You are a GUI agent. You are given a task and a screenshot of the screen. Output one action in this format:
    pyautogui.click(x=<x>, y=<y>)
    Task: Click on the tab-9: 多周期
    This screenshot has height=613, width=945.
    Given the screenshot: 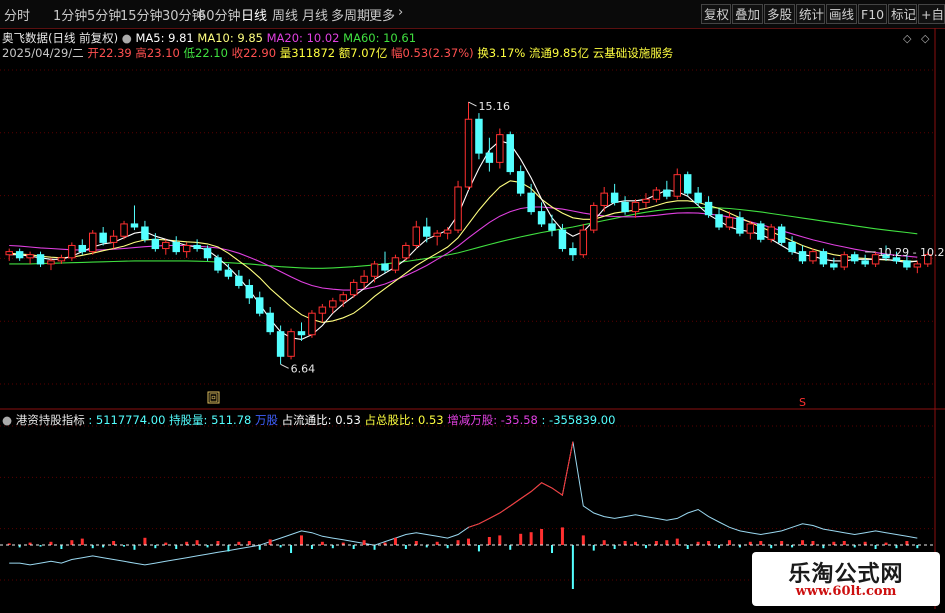 What is the action you would take?
    pyautogui.click(x=350, y=14)
    